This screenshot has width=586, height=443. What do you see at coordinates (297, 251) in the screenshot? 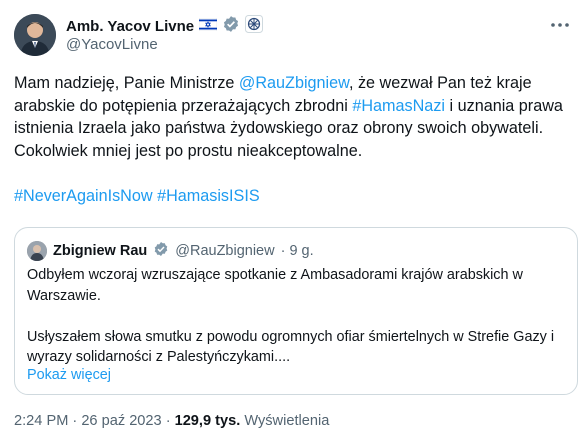
I see `quoted-tweet-time: · 9 g.` at bounding box center [297, 251].